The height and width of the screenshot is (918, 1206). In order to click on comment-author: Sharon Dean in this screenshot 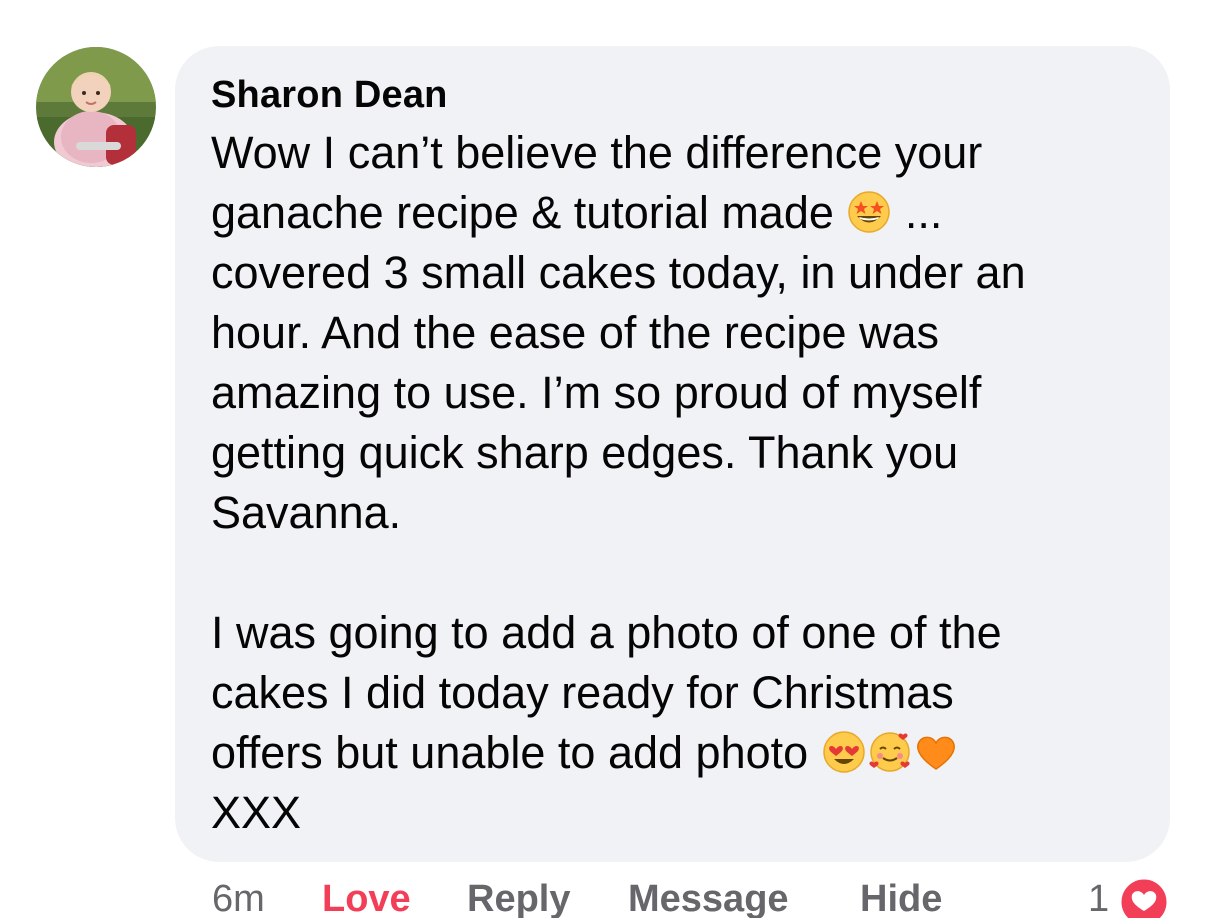, I will do `click(329, 95)`.